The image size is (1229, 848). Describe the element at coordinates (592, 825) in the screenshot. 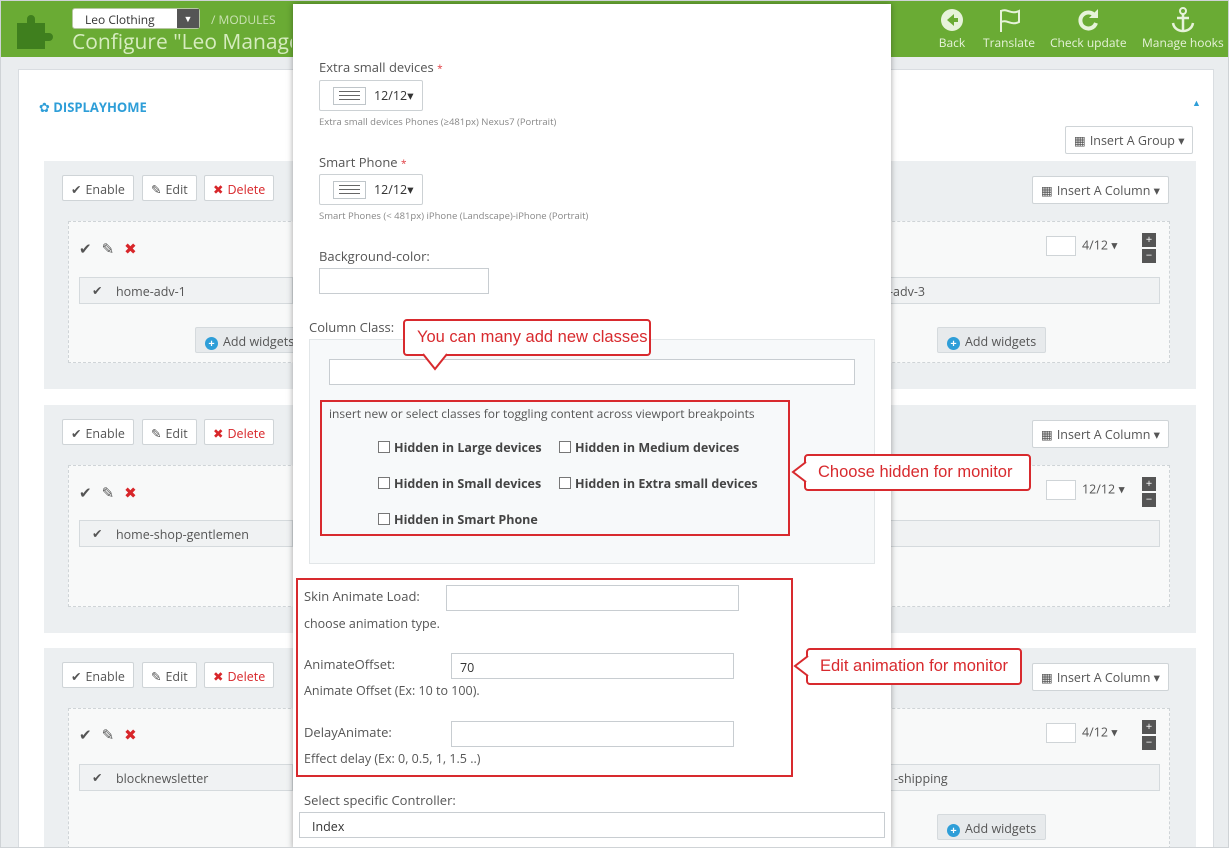

I see `controller-select: Index` at that location.